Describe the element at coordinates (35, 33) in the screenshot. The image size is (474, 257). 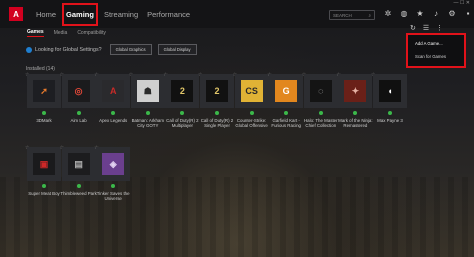
I see `tab-games: Games` at that location.